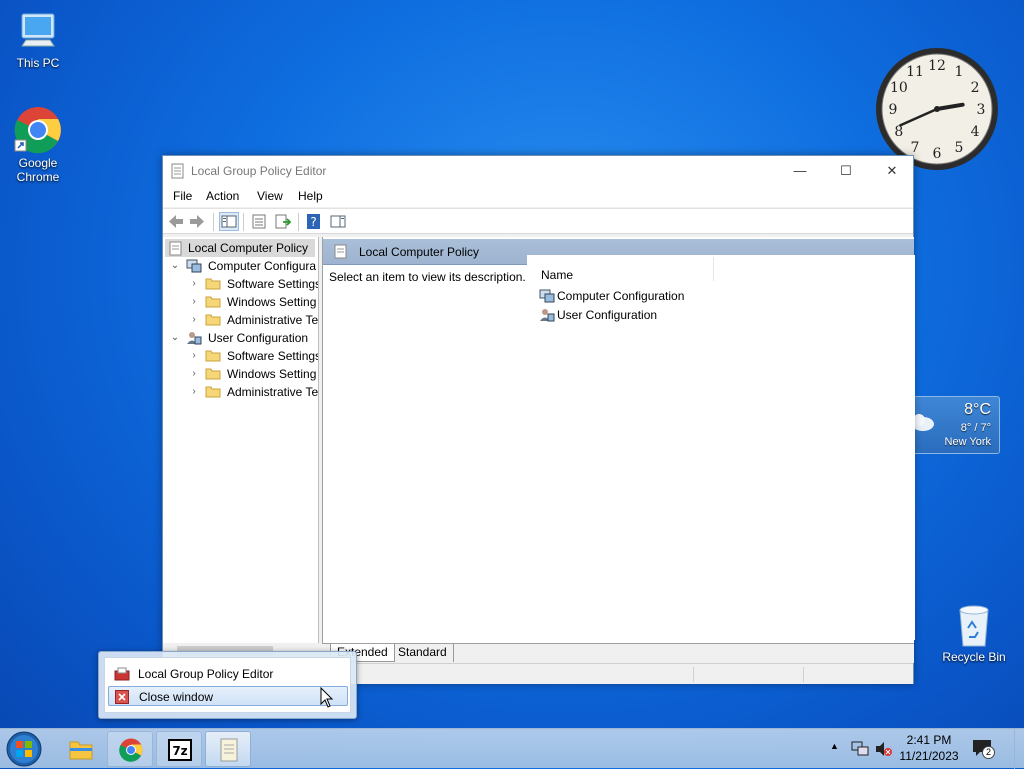 This screenshot has width=1024, height=769. Describe the element at coordinates (273, 320) in the screenshot. I see `tree-item-label: Administrative Te` at that location.